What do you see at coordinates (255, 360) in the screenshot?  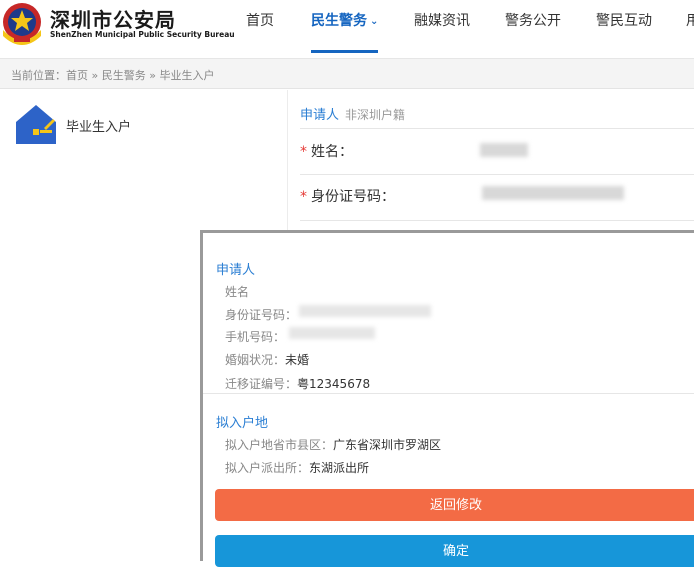 I see `row-label: 婚姻状况：` at bounding box center [255, 360].